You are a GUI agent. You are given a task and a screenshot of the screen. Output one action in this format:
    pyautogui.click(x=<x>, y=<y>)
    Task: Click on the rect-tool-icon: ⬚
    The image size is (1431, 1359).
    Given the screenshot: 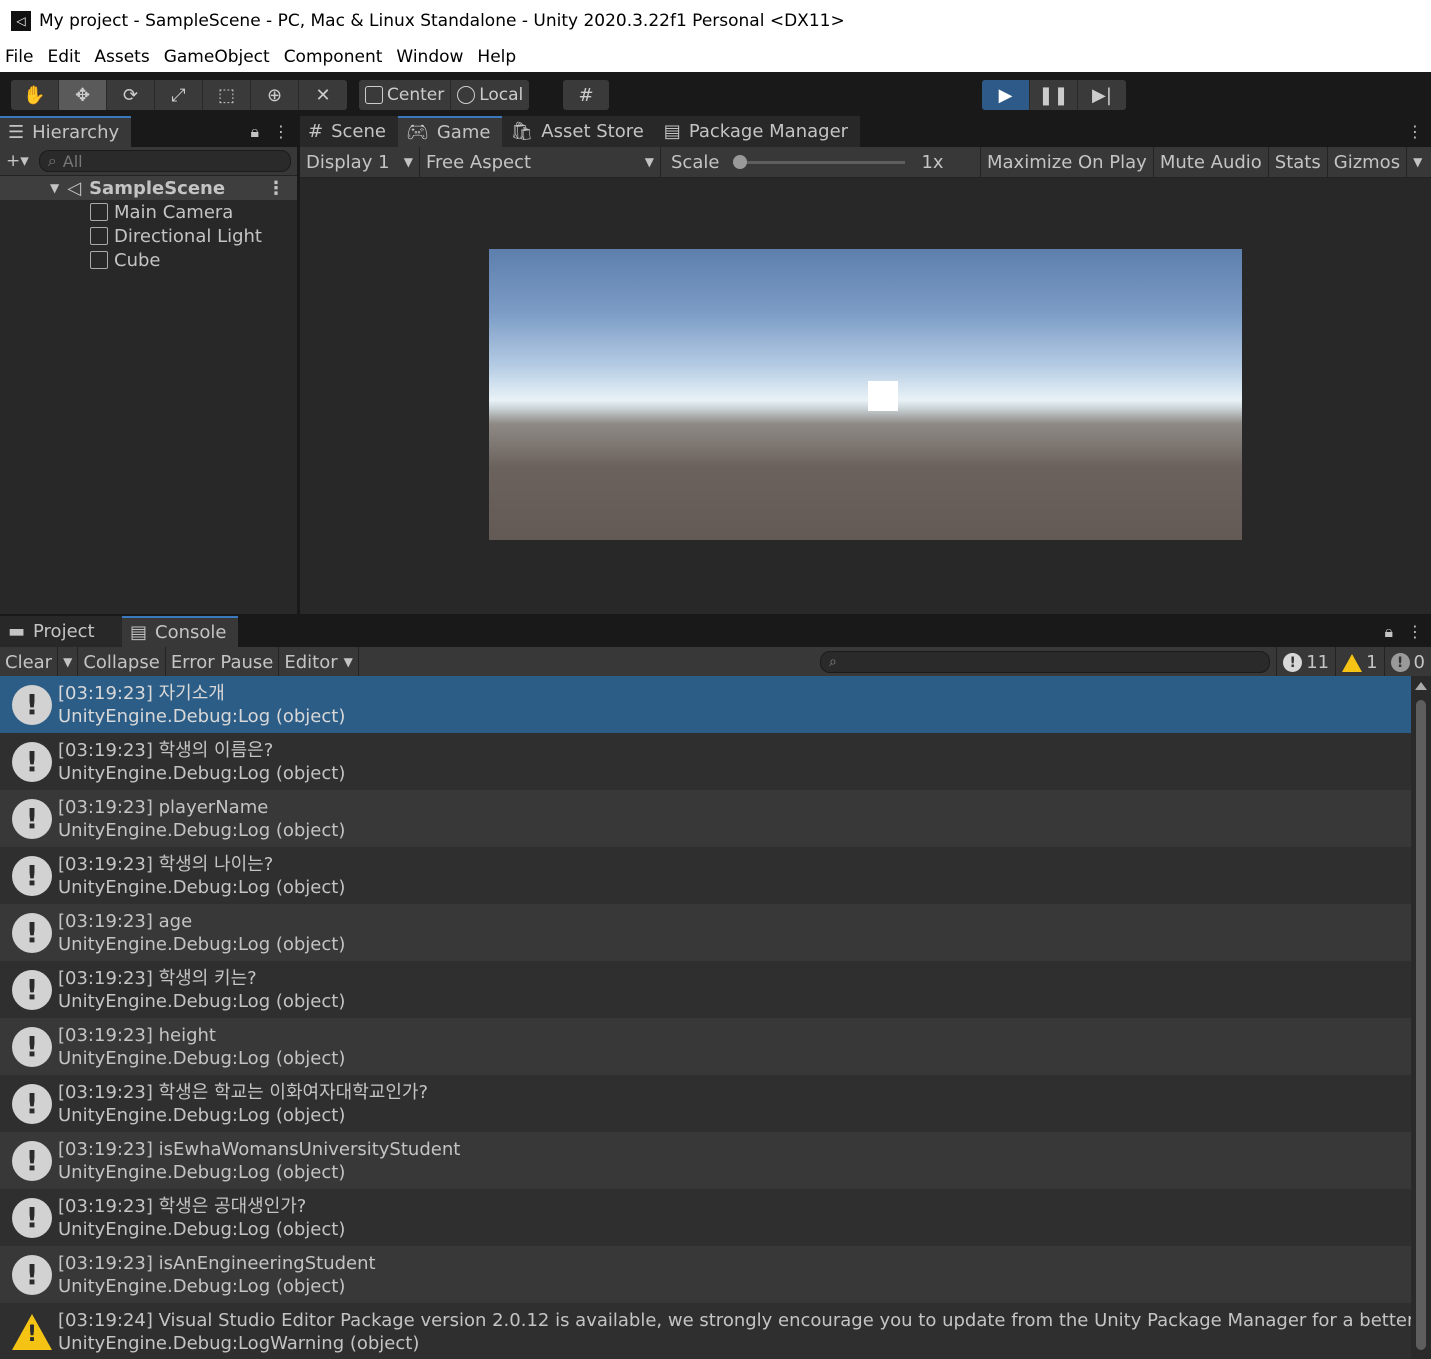 What is the action you would take?
    pyautogui.click(x=227, y=95)
    